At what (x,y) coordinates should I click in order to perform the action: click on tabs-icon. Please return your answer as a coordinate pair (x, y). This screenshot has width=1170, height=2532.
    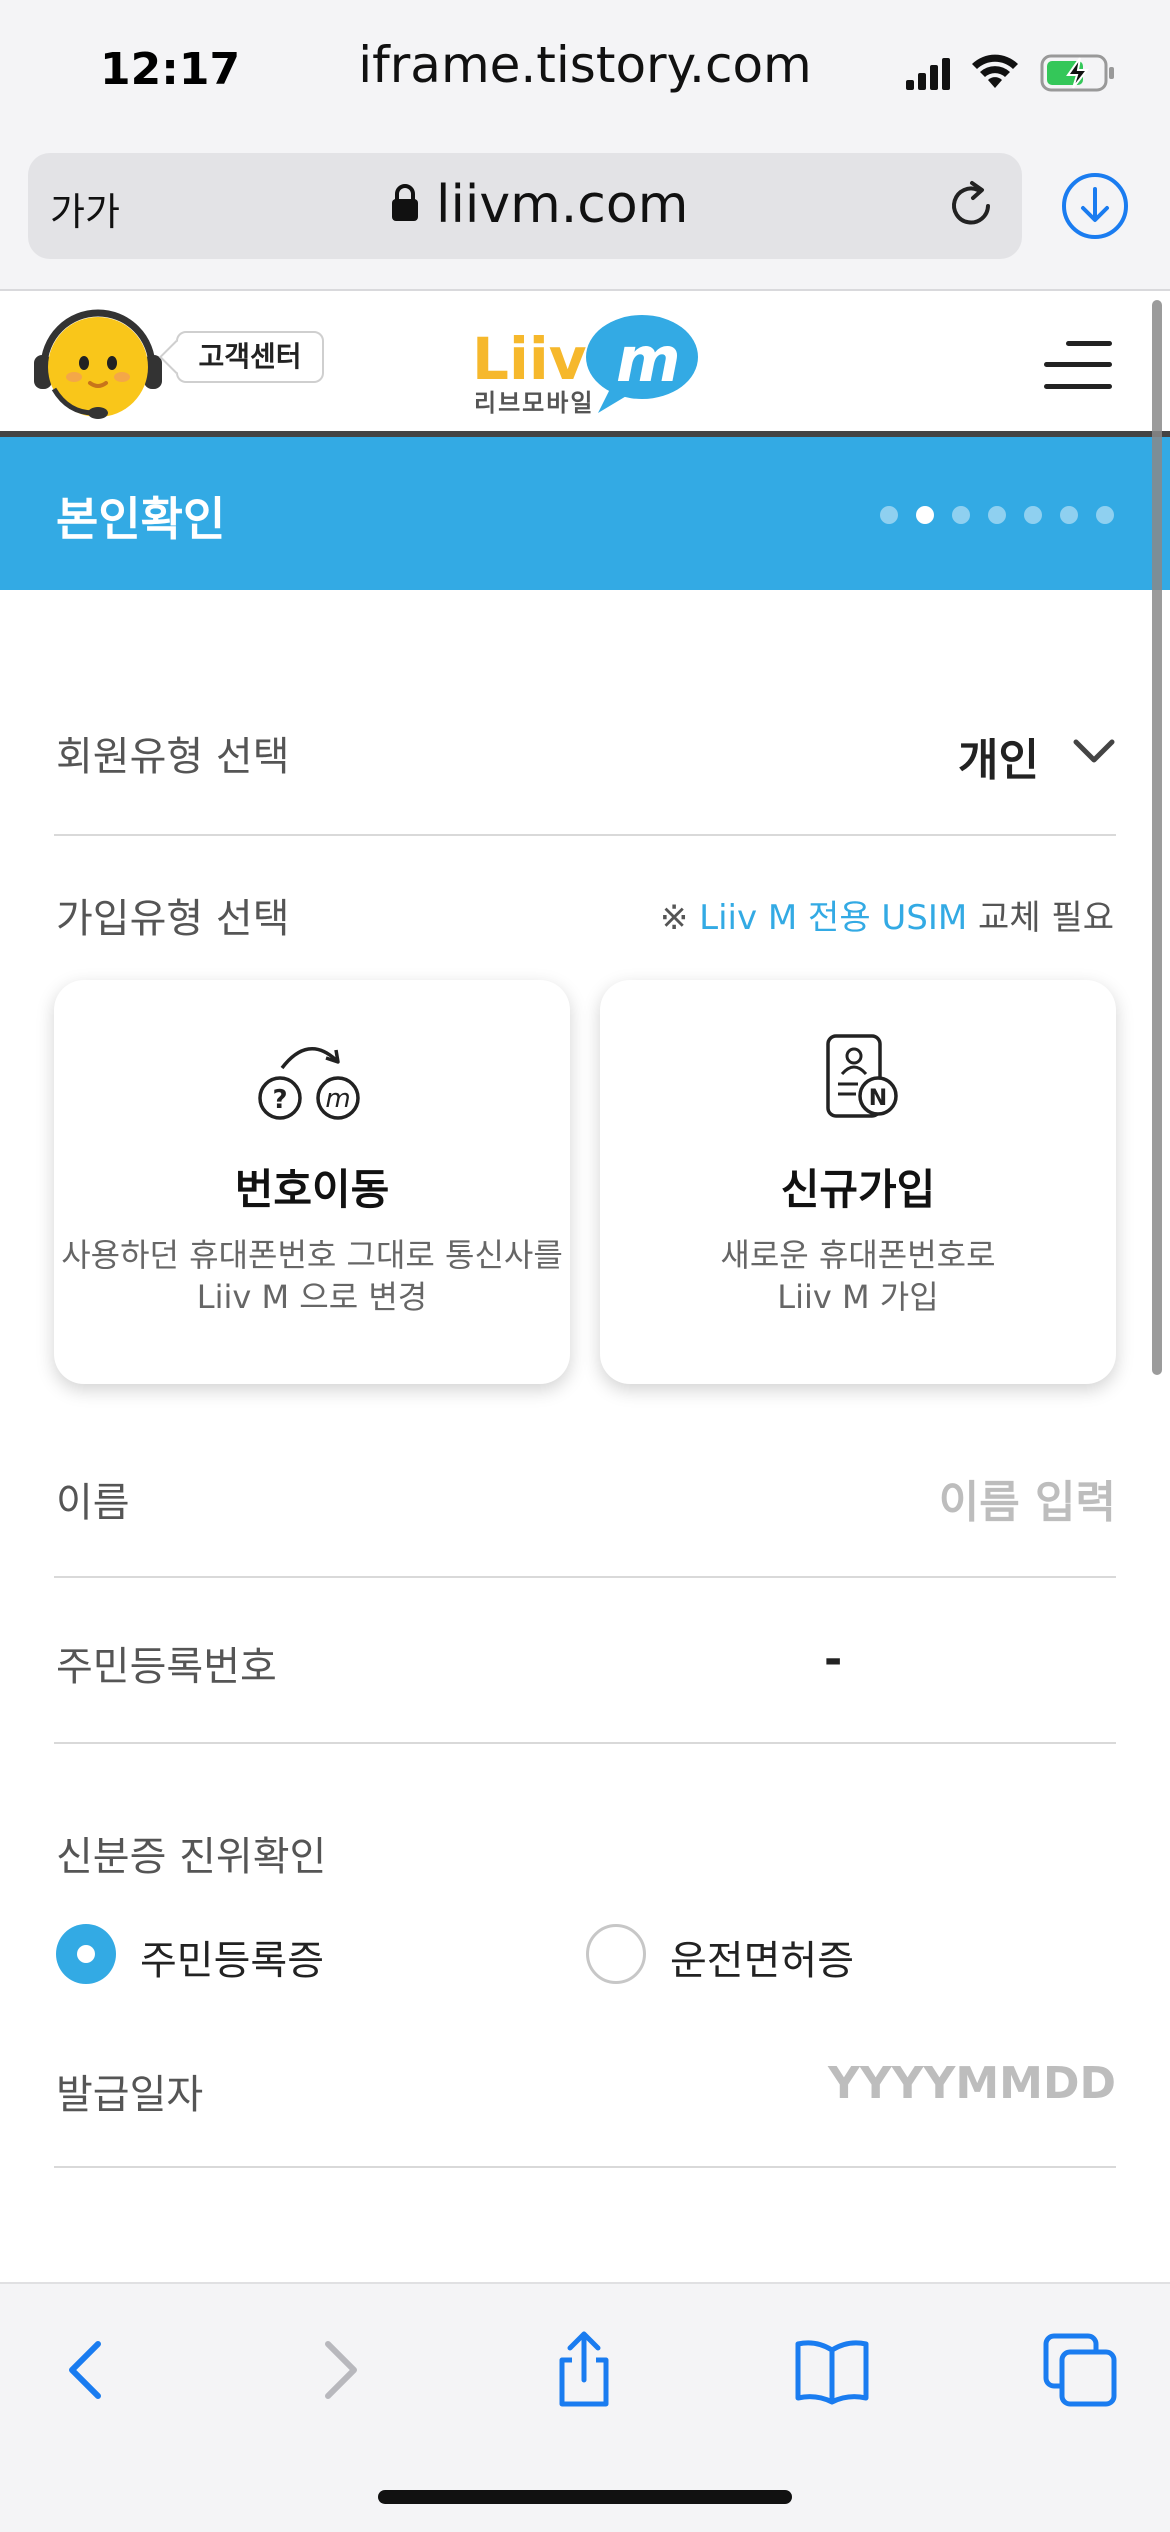
    Looking at the image, I should click on (1080, 2370).